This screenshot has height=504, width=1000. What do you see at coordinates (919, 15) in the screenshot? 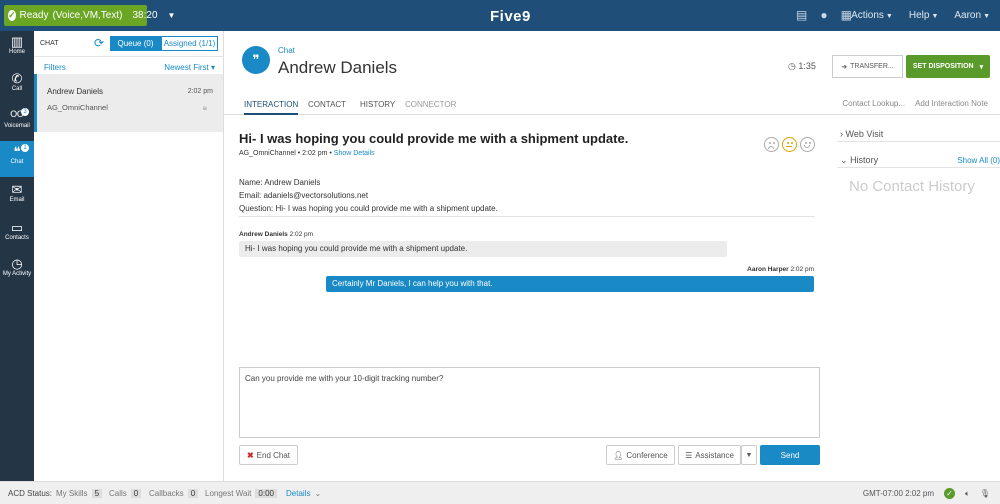
I see `help-menu-label: Help` at bounding box center [919, 15].